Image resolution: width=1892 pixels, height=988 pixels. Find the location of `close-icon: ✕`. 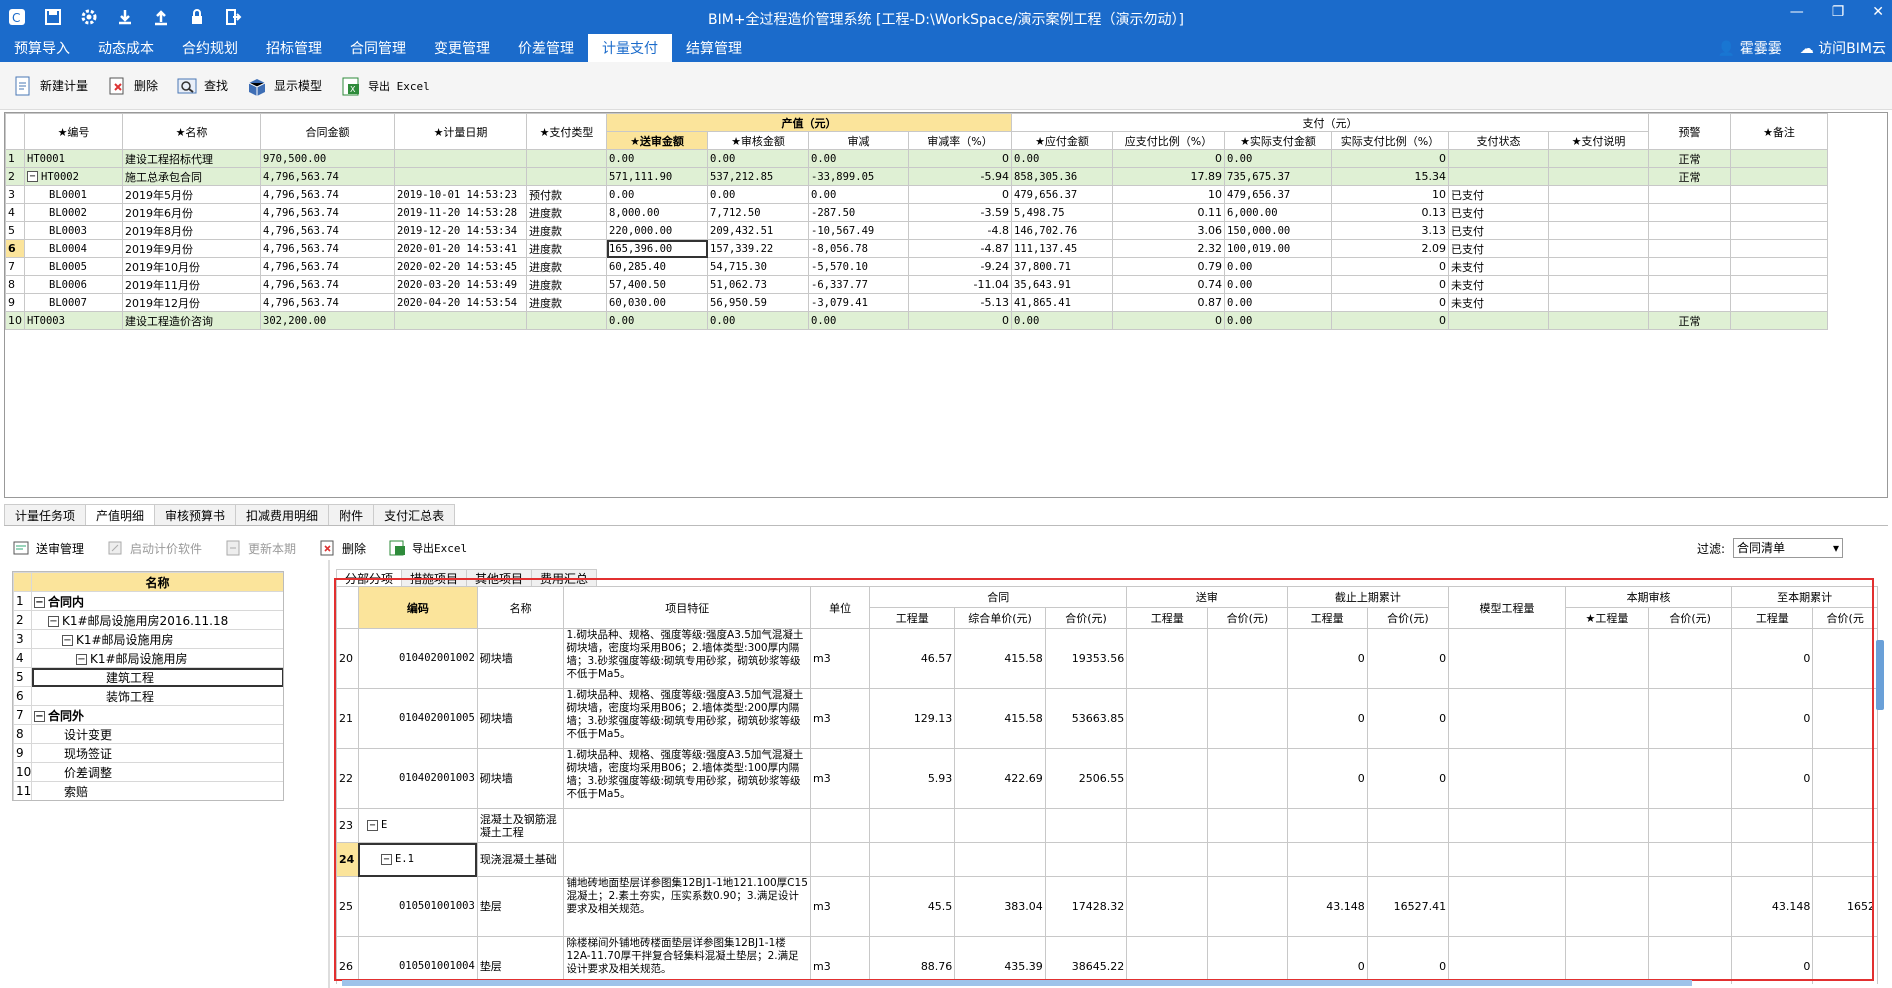

close-icon: ✕ is located at coordinates (1878, 12).